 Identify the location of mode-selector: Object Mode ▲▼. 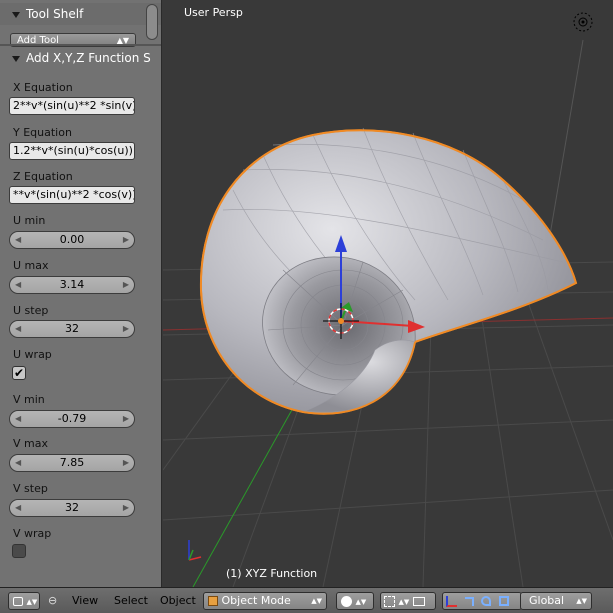
(265, 601).